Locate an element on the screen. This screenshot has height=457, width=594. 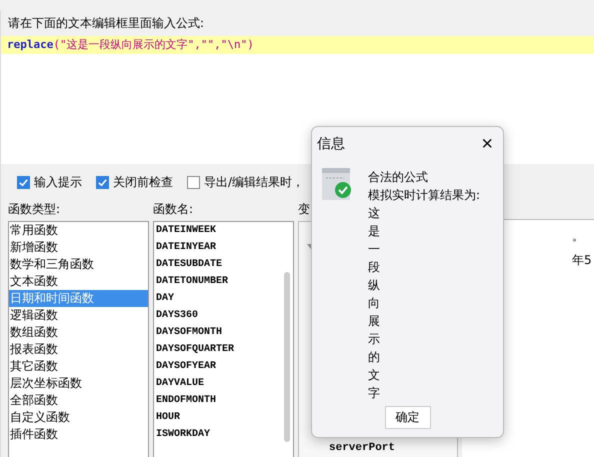
editor-label: 请在下面的文本编辑框里面输入公式: is located at coordinates (107, 23).